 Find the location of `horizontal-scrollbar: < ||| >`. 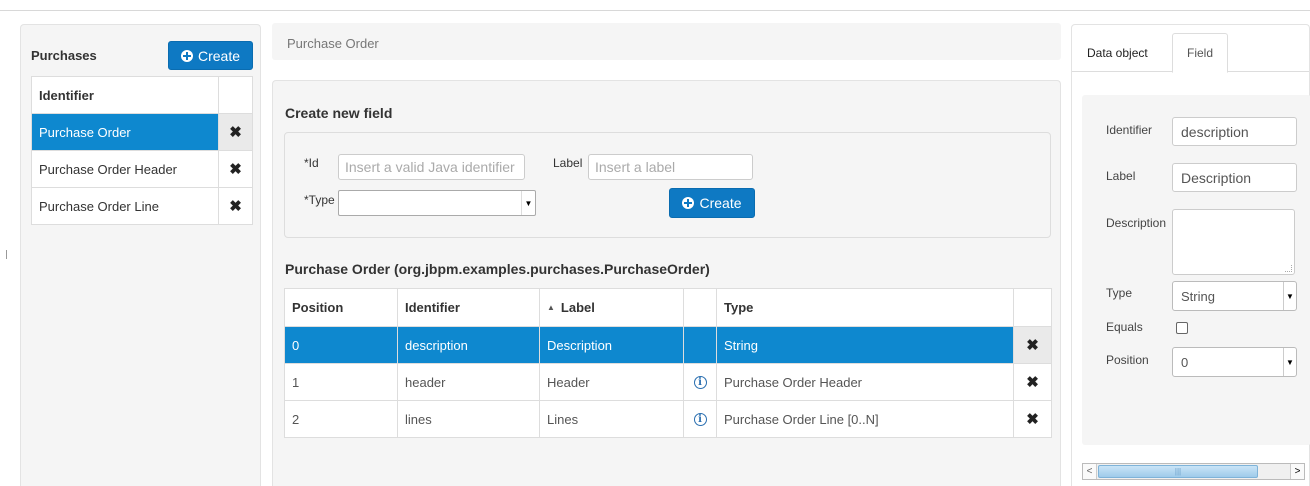

horizontal-scrollbar: < ||| > is located at coordinates (1193, 471).